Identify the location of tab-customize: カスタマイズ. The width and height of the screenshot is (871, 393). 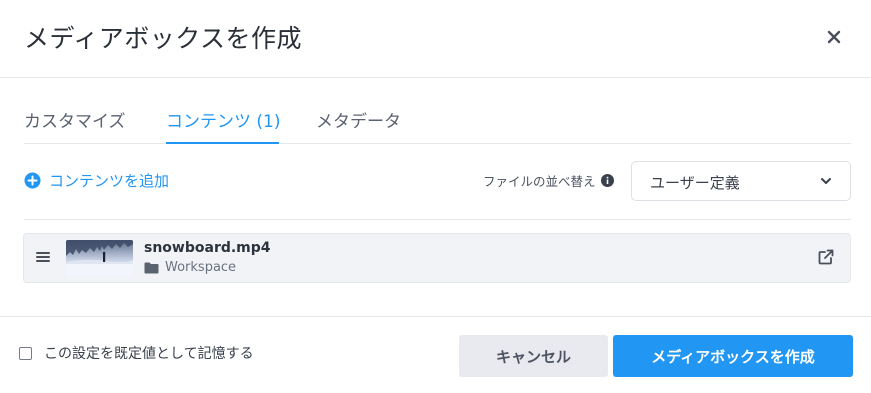
(75, 122).